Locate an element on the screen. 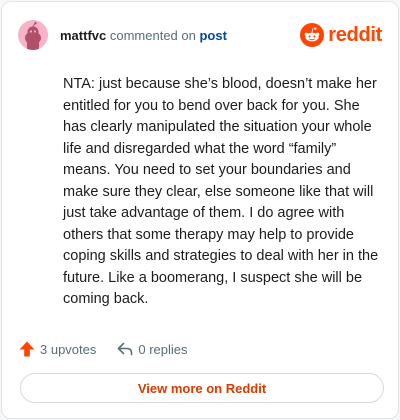 The width and height of the screenshot is (400, 420). post-link: post is located at coordinates (212, 35).